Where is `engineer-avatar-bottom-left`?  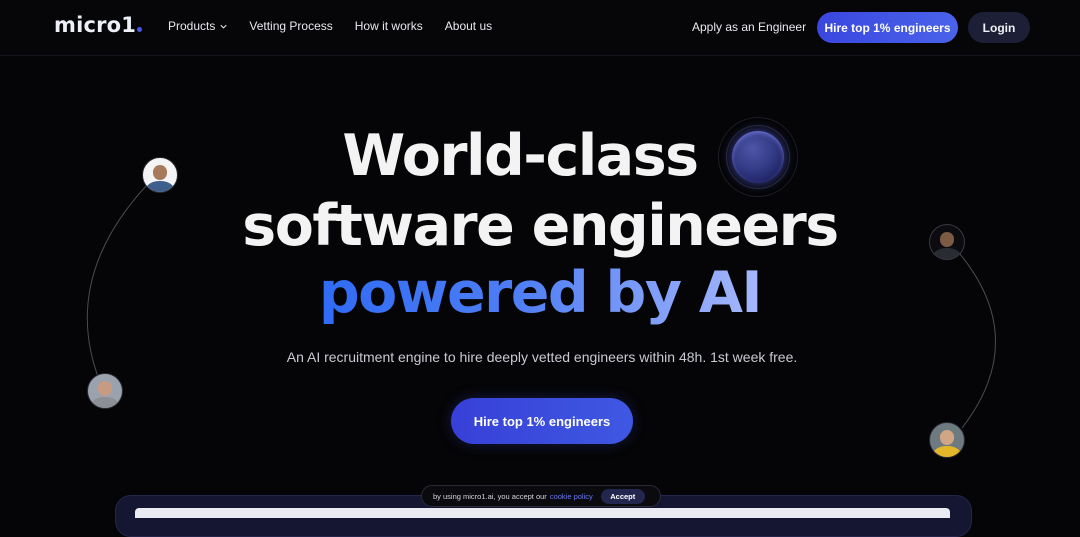
engineer-avatar-bottom-left is located at coordinates (105, 391).